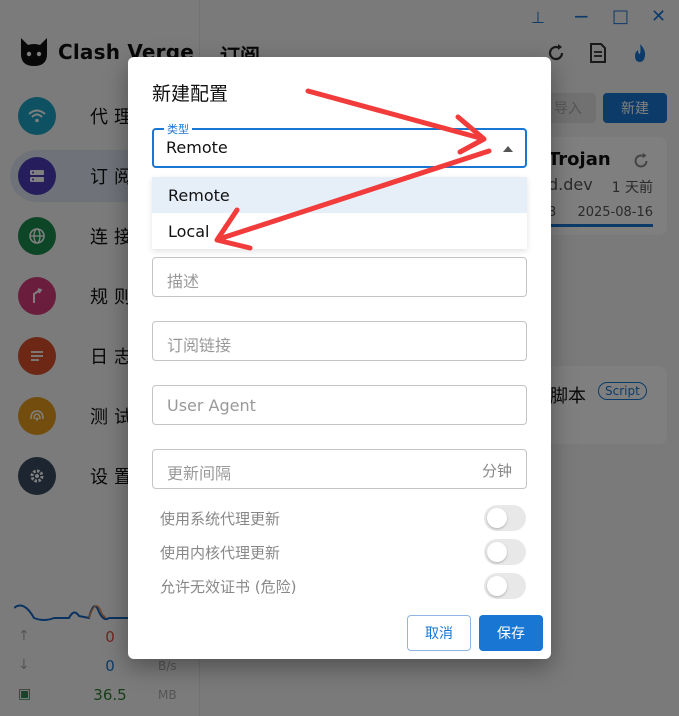  What do you see at coordinates (339, 469) in the screenshot?
I see `update-interval-field: 更新间隔 分钟` at bounding box center [339, 469].